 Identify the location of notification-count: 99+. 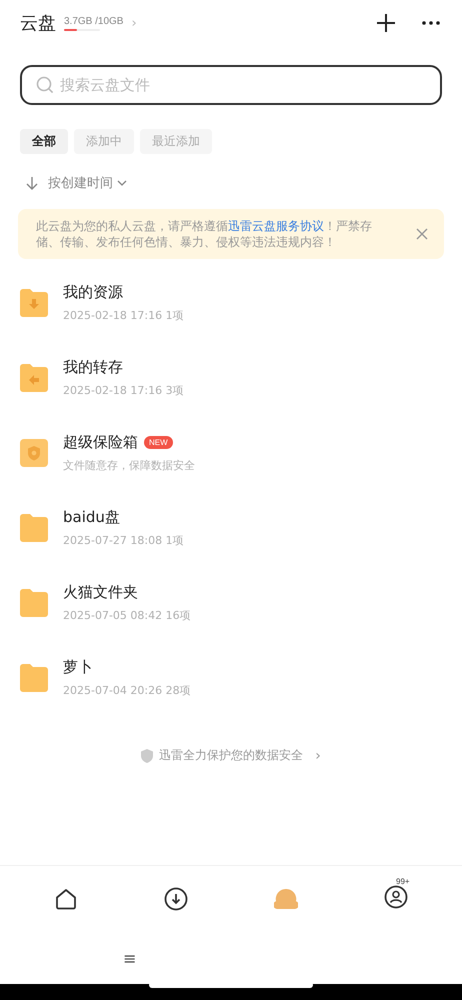
(403, 881).